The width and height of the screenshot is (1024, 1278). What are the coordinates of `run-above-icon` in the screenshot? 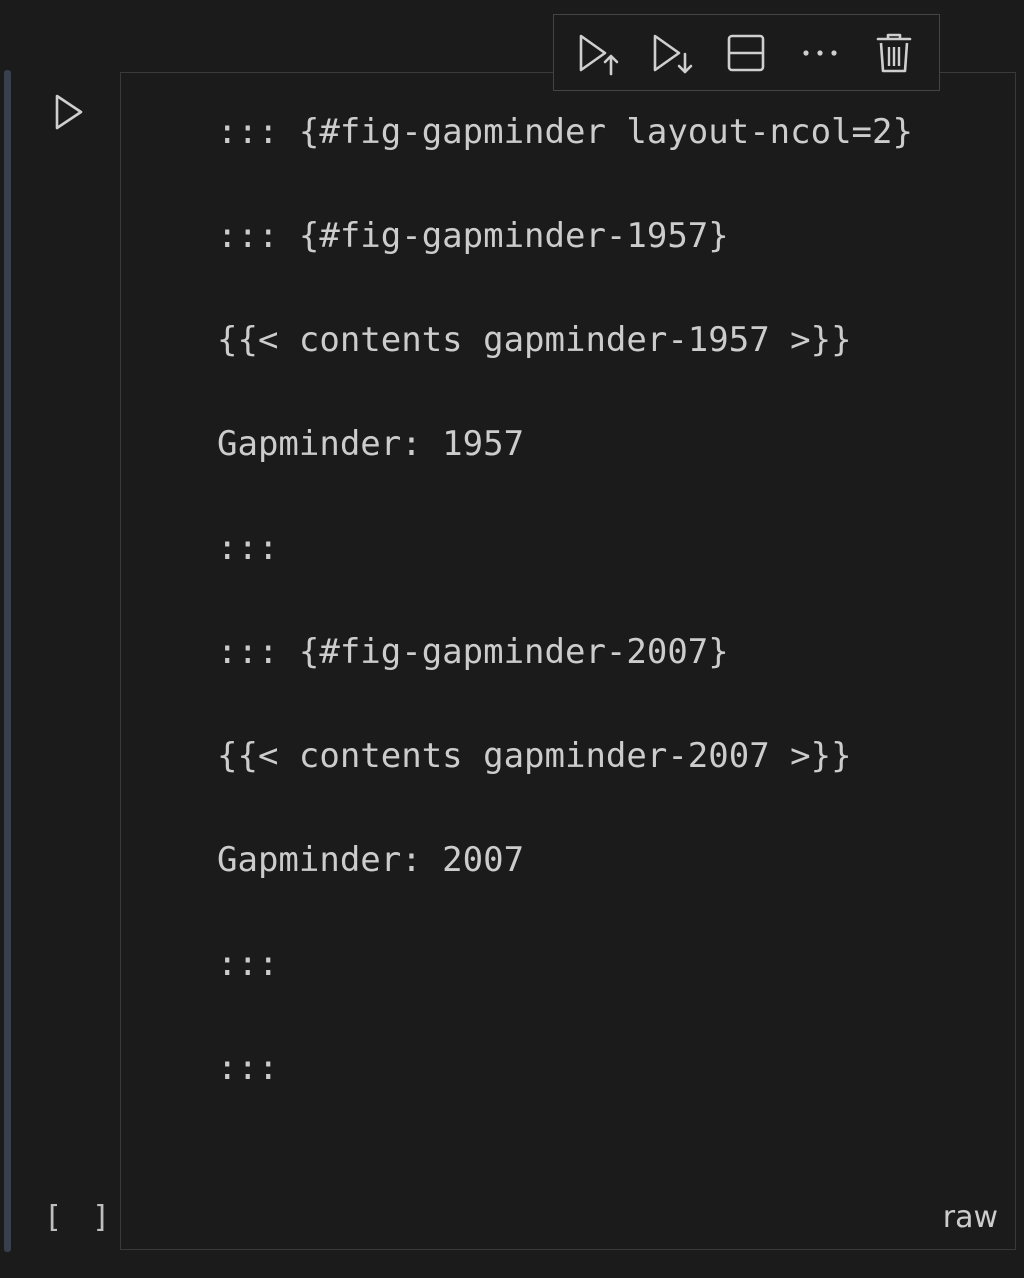 It's located at (599, 54).